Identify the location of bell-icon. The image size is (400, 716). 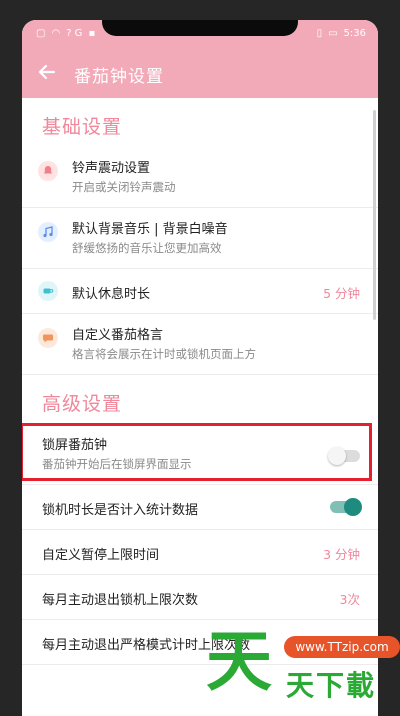
(48, 171).